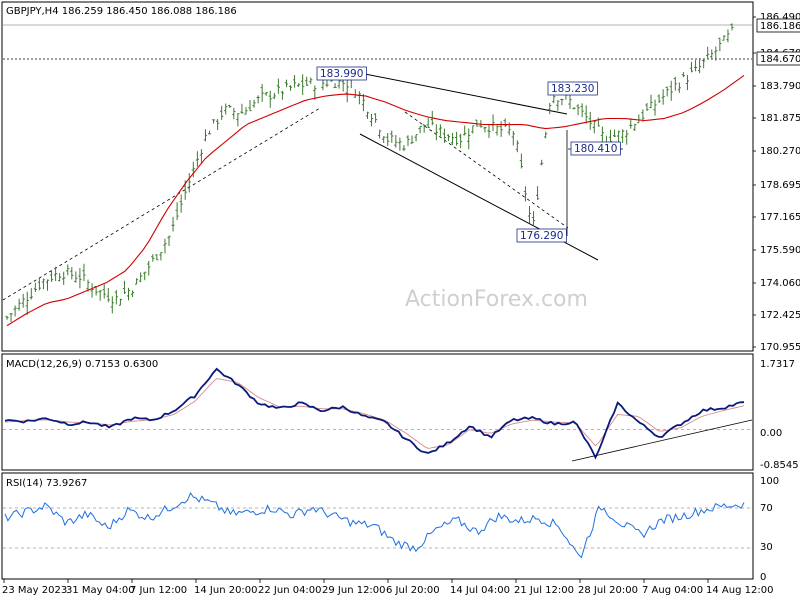 The width and height of the screenshot is (800, 604). I want to click on swing-label-180410: 180.410, so click(595, 148).